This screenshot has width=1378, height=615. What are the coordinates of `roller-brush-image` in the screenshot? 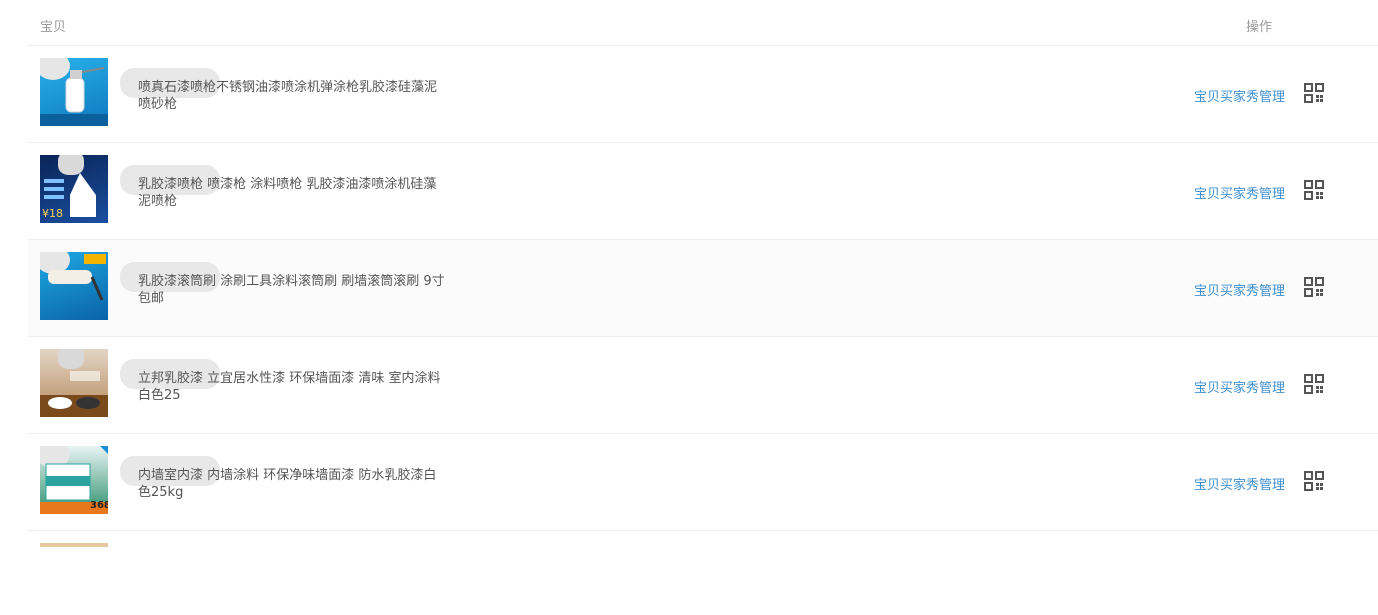 It's located at (77, 277).